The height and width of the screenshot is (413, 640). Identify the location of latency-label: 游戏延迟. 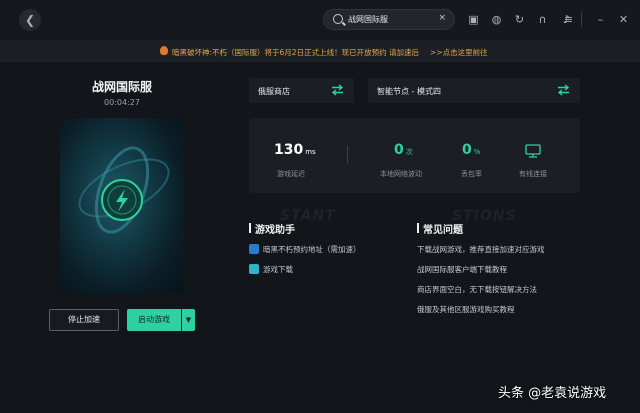
(291, 174).